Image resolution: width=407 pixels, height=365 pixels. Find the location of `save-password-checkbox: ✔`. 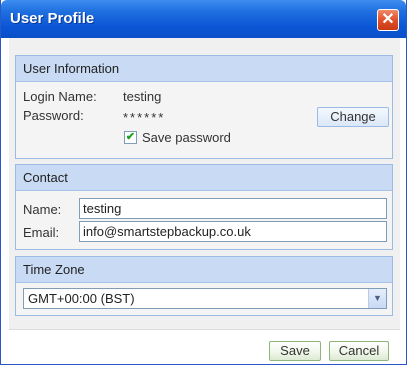

save-password-checkbox: ✔ is located at coordinates (130, 137).